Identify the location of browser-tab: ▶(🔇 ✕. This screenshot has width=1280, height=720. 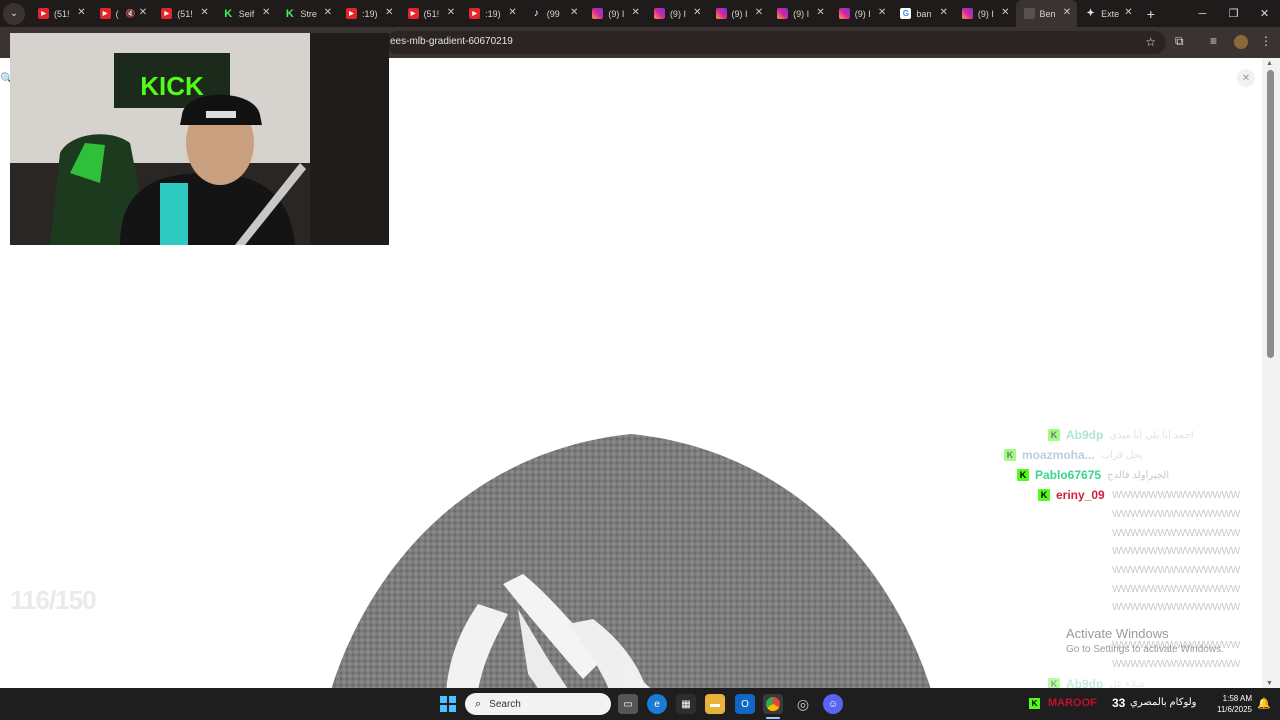
(123, 13).